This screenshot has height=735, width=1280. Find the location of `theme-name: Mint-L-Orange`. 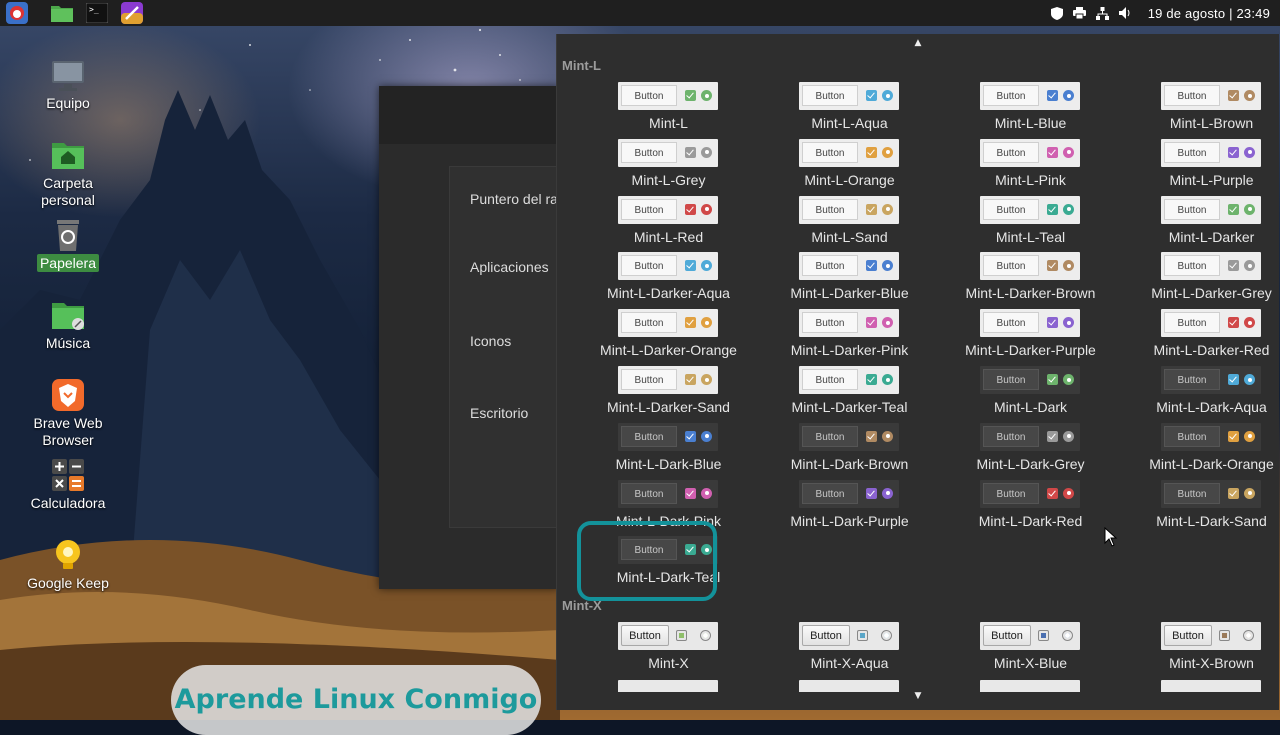

theme-name: Mint-L-Orange is located at coordinates (849, 179).